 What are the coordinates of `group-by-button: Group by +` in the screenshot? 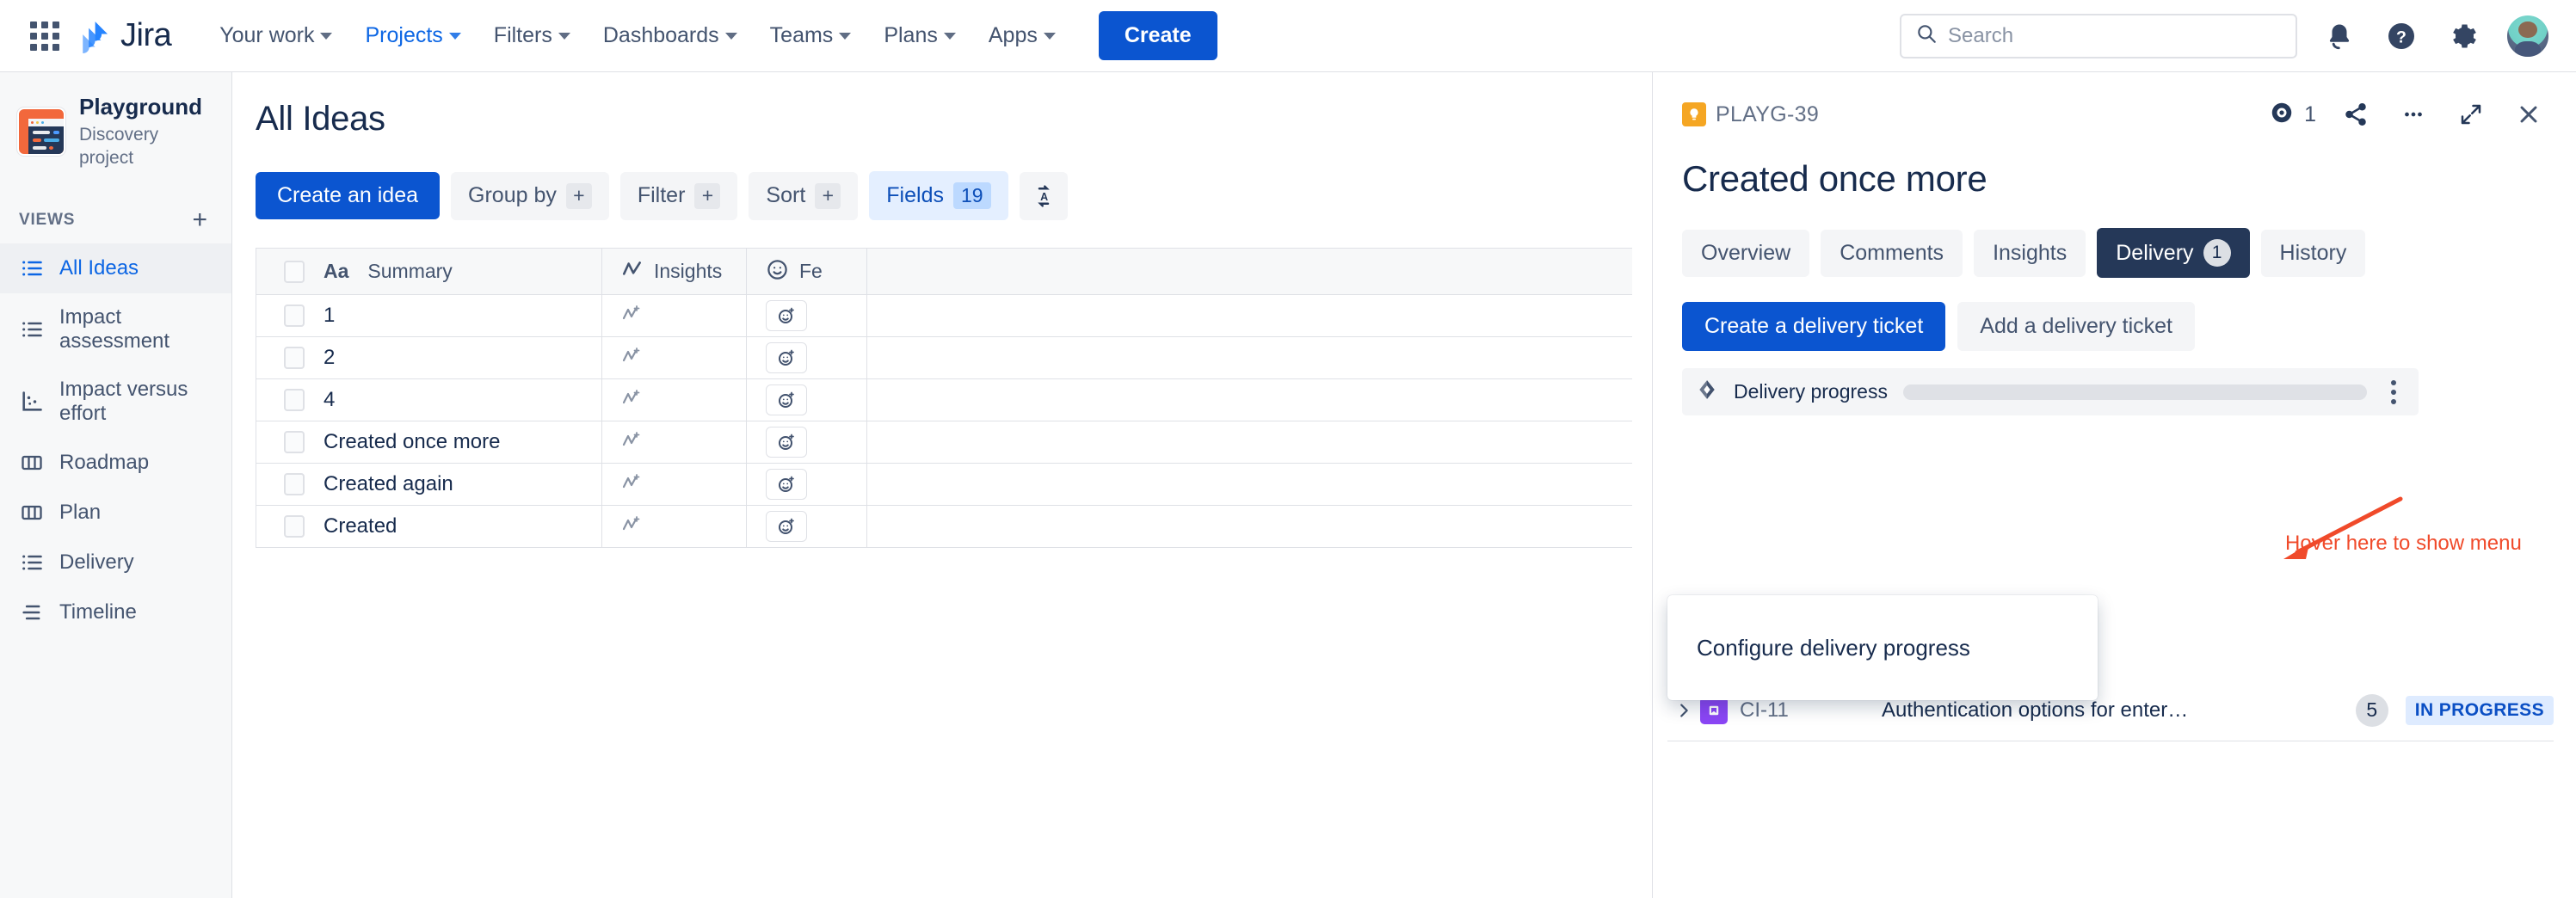 It's located at (530, 195).